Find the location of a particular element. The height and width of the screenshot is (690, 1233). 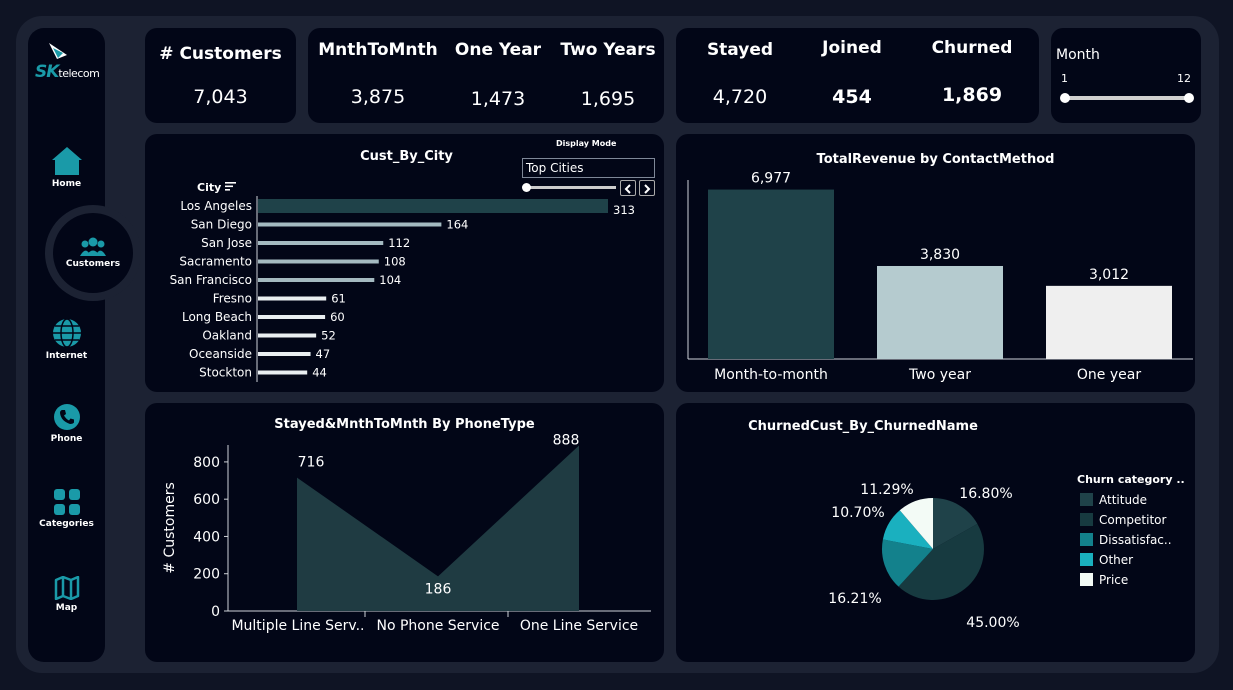

month-slider-handle-max is located at coordinates (1189, 98).